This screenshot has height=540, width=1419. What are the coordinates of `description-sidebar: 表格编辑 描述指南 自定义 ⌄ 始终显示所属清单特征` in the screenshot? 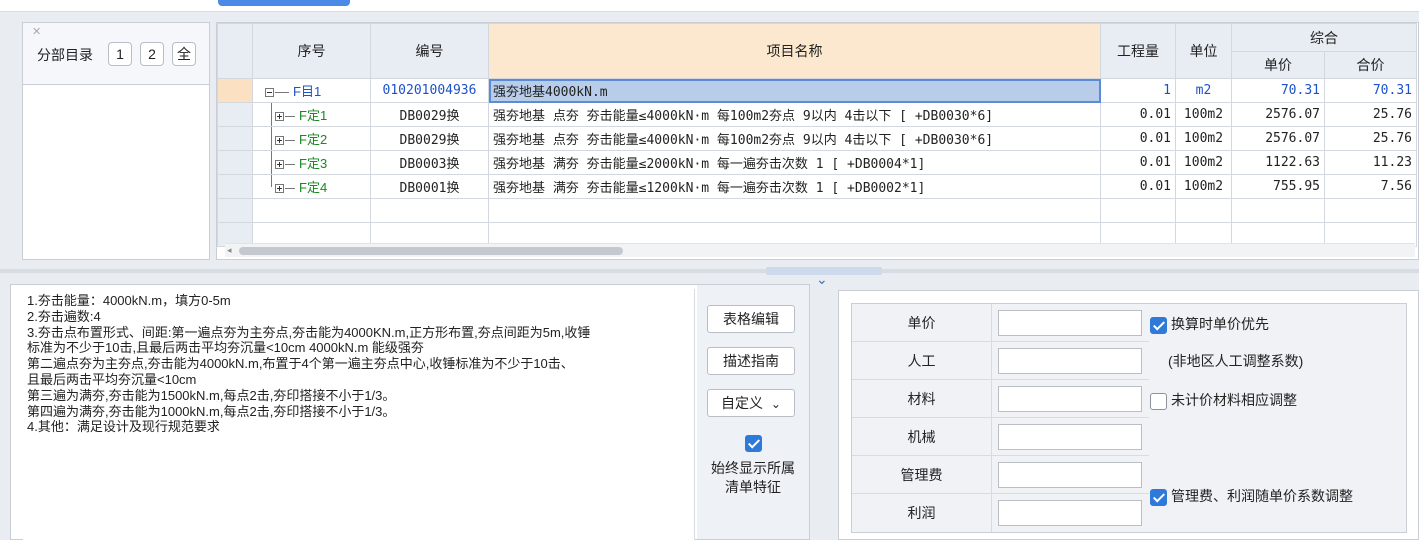 It's located at (753, 412).